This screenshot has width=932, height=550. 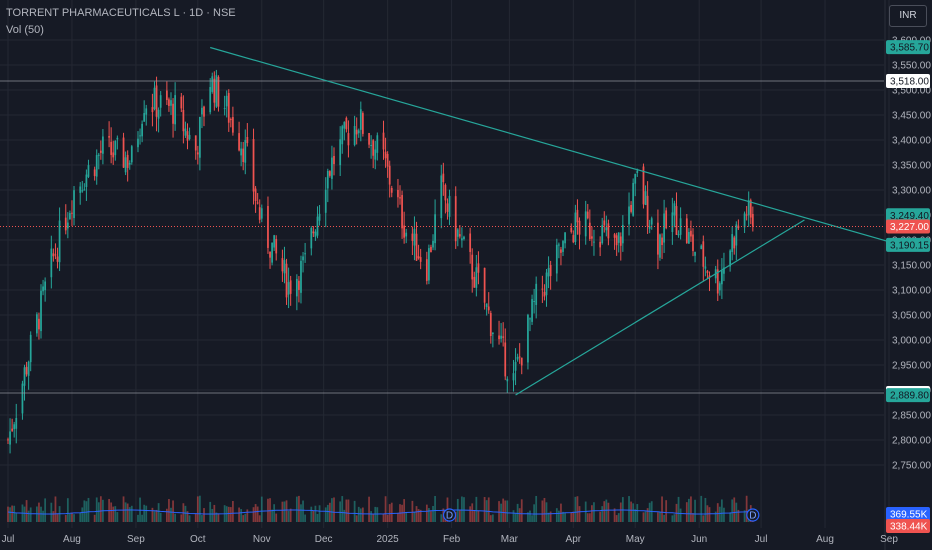 What do you see at coordinates (825, 539) in the screenshot?
I see `x-tick-label: Aug` at bounding box center [825, 539].